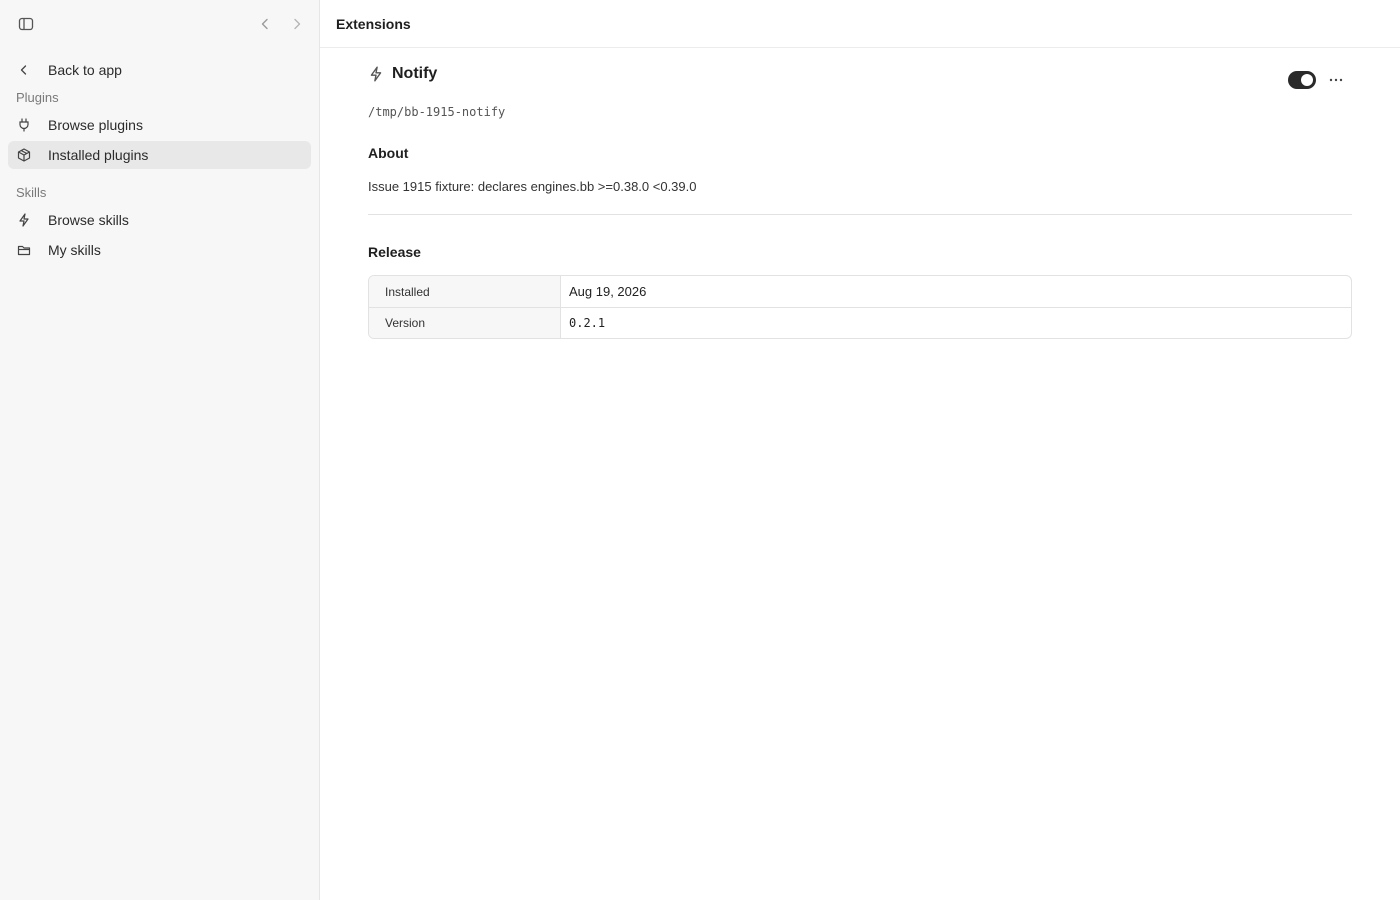  What do you see at coordinates (24, 250) in the screenshot?
I see `folder-icon` at bounding box center [24, 250].